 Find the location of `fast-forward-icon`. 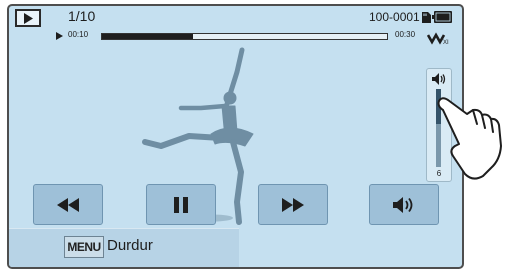

fast-forward-icon is located at coordinates (293, 204).